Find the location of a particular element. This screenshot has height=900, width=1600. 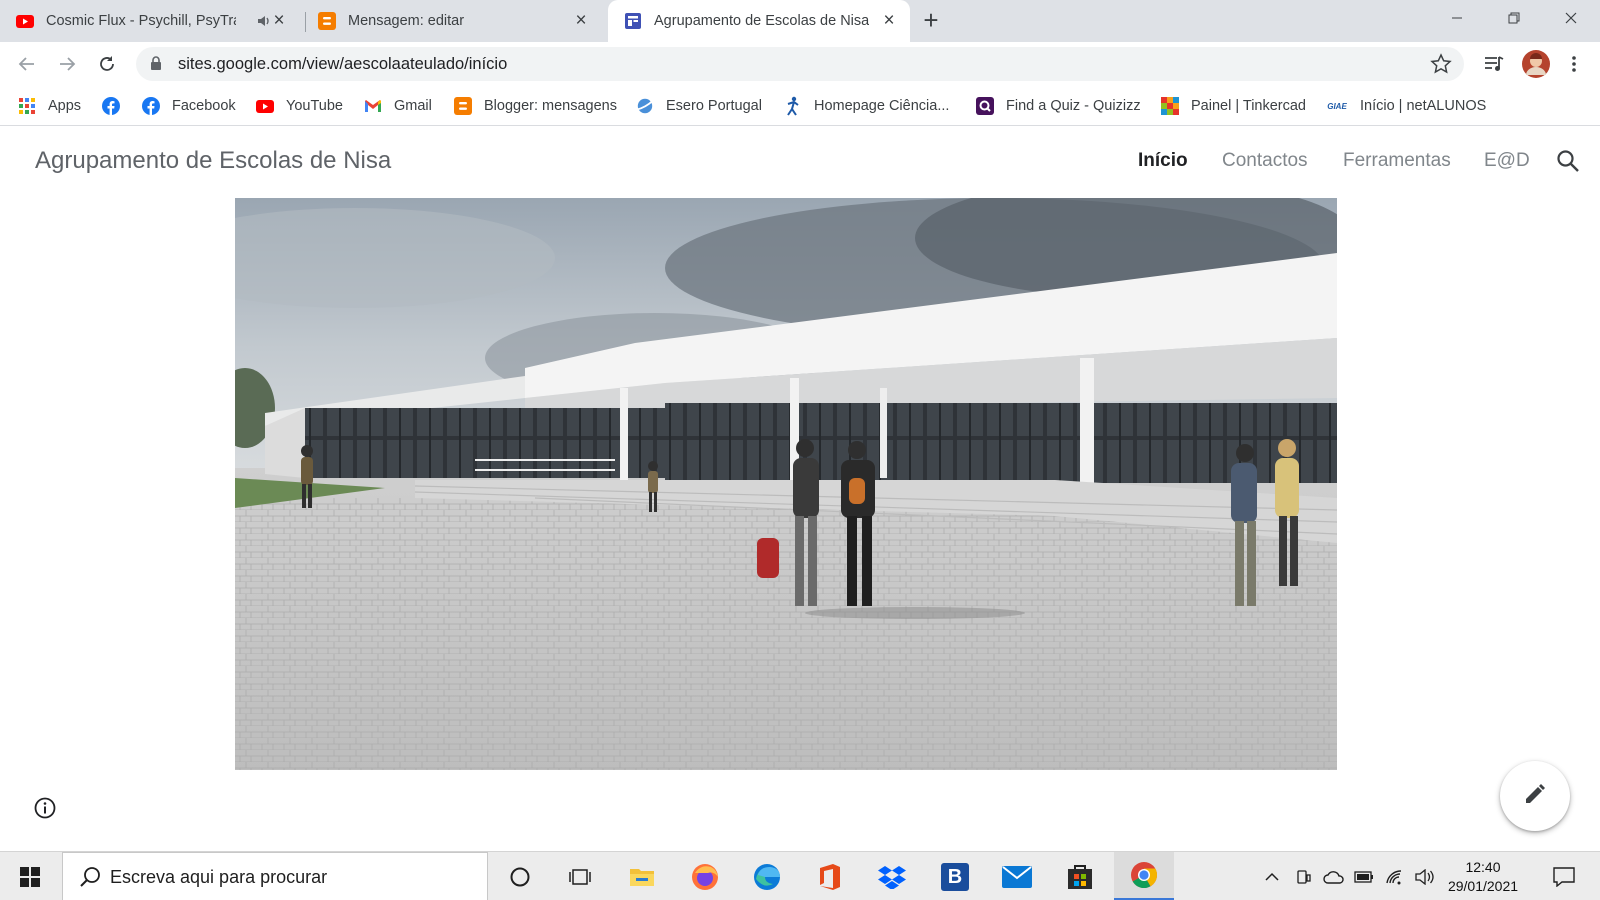

bookmark-esero: Esero Portugal is located at coordinates (699, 106).